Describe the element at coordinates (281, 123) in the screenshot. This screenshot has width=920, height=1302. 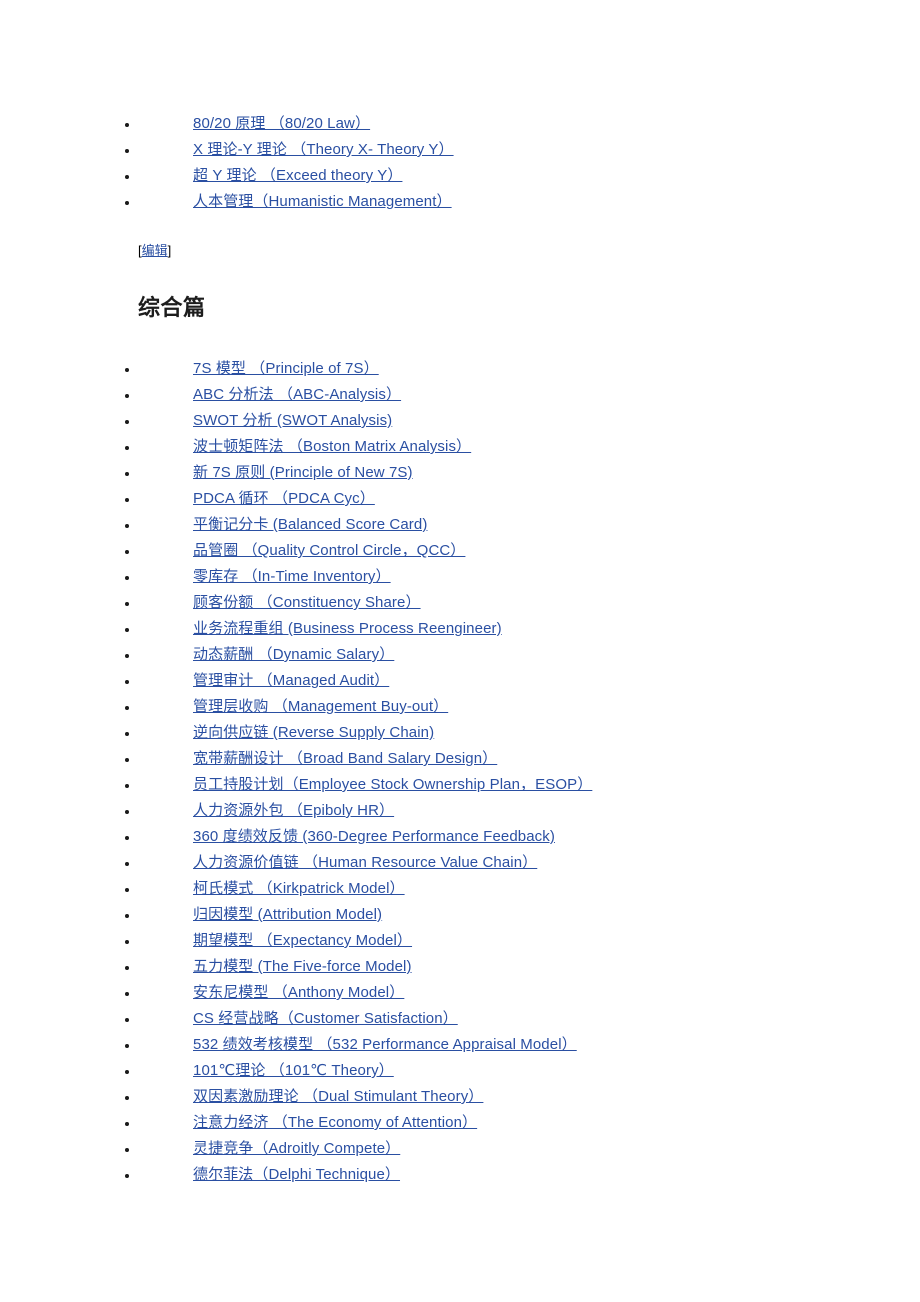
I see `theory-item-link: 80/20 原理 （80/20 Law）` at that location.